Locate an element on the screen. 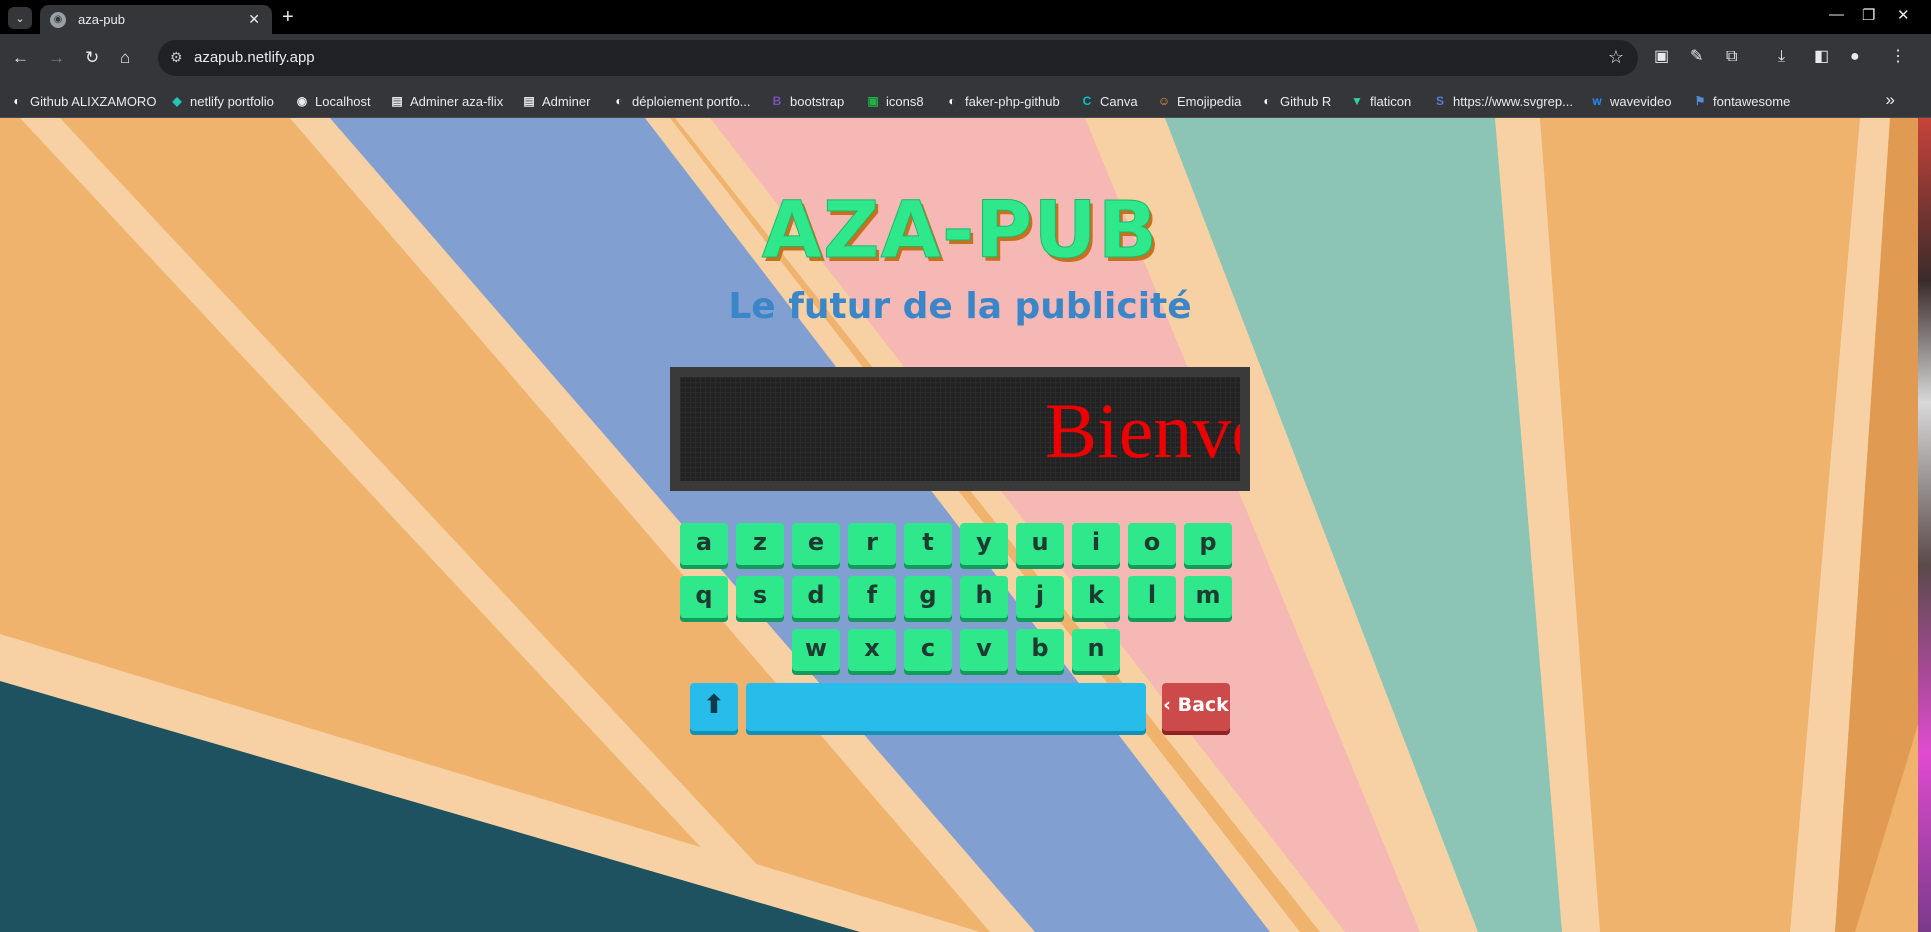 This screenshot has height=932, width=1931. key-e: e is located at coordinates (816, 544).